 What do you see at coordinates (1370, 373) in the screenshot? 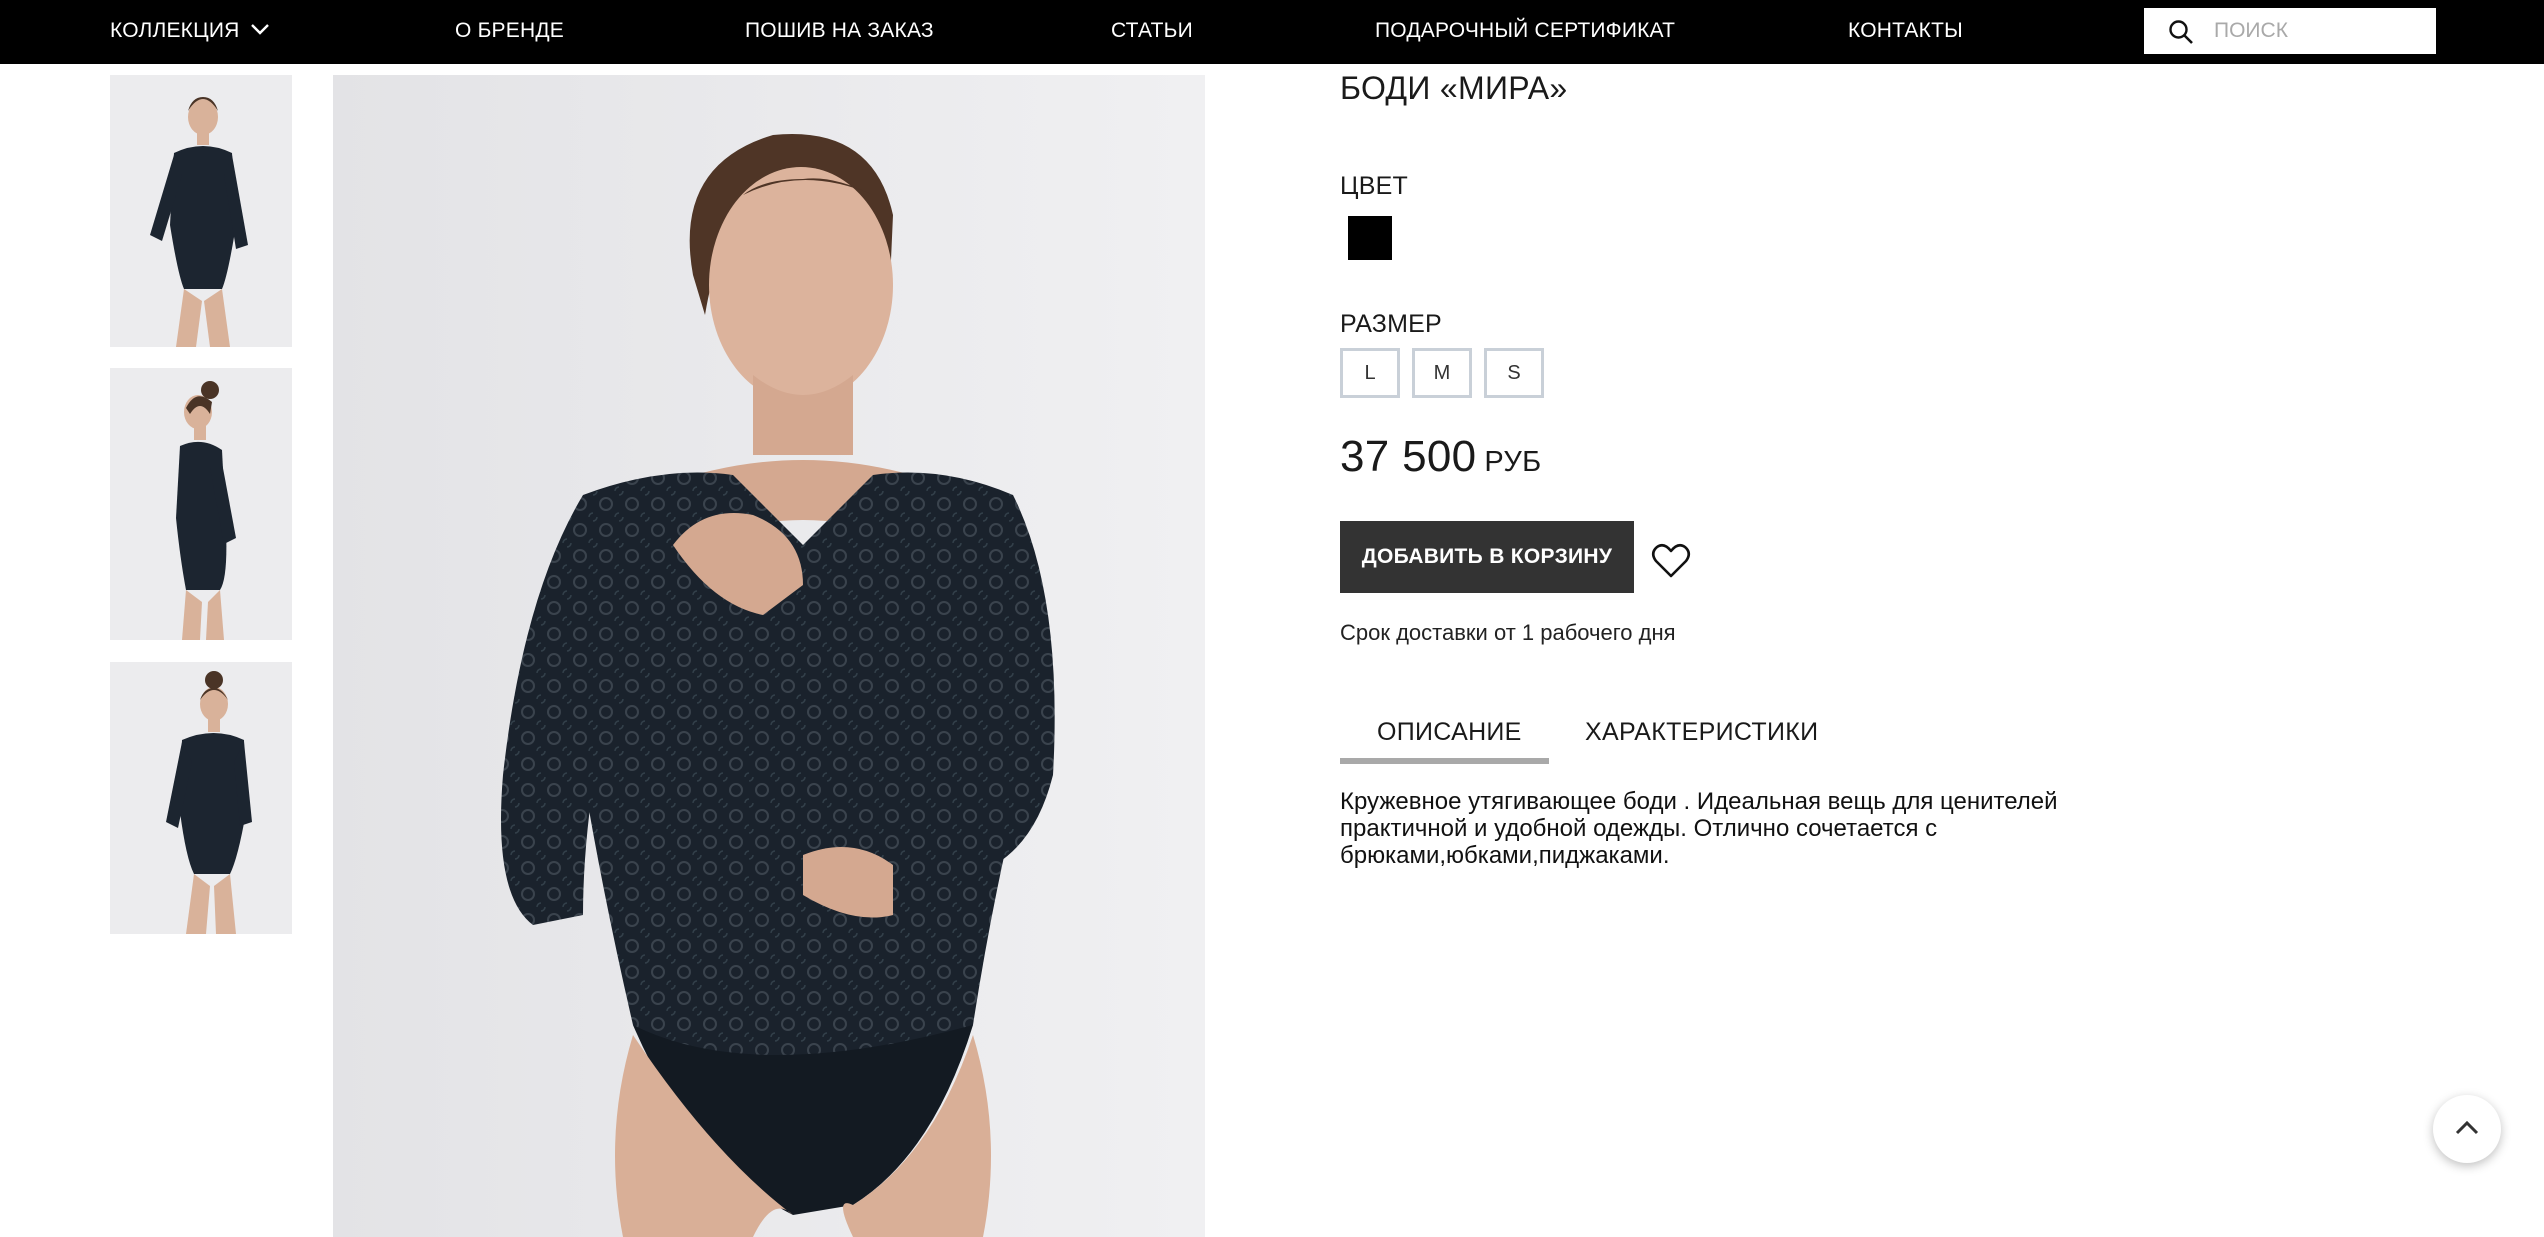
I see `size-option-l: L` at bounding box center [1370, 373].